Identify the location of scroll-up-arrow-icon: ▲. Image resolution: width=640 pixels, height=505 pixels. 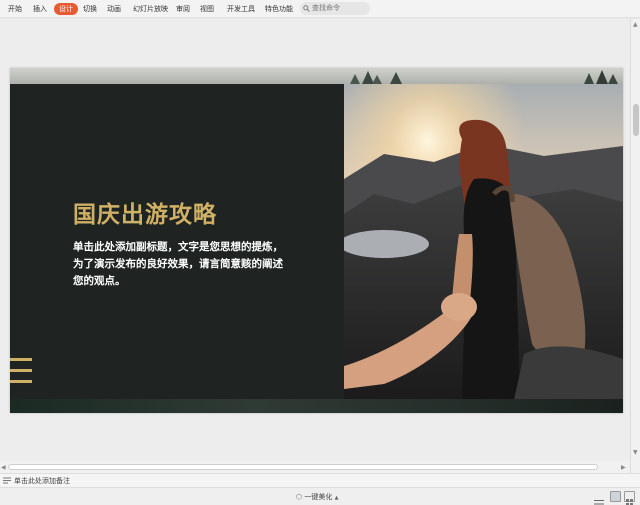
(635, 24).